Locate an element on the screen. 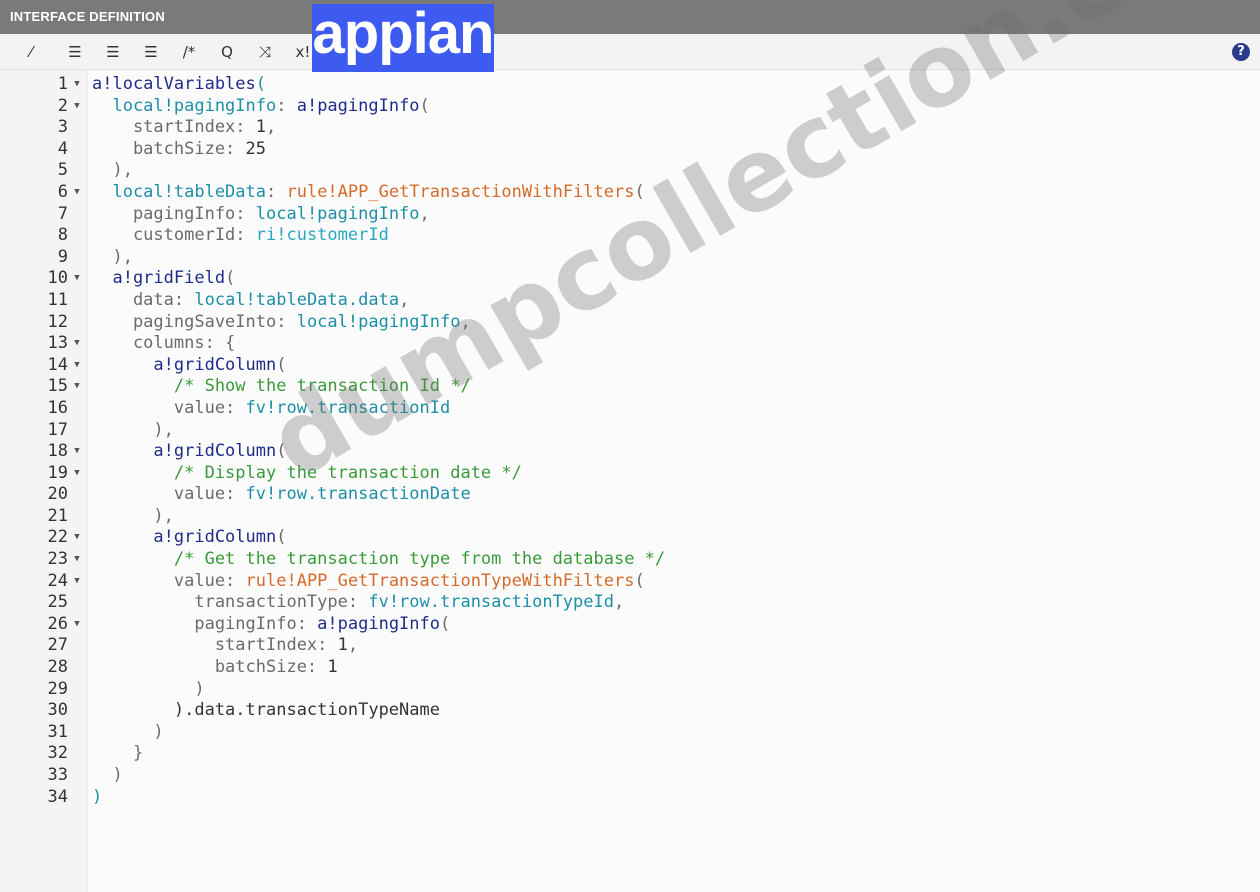  code-line: 32 } is located at coordinates (630, 754).